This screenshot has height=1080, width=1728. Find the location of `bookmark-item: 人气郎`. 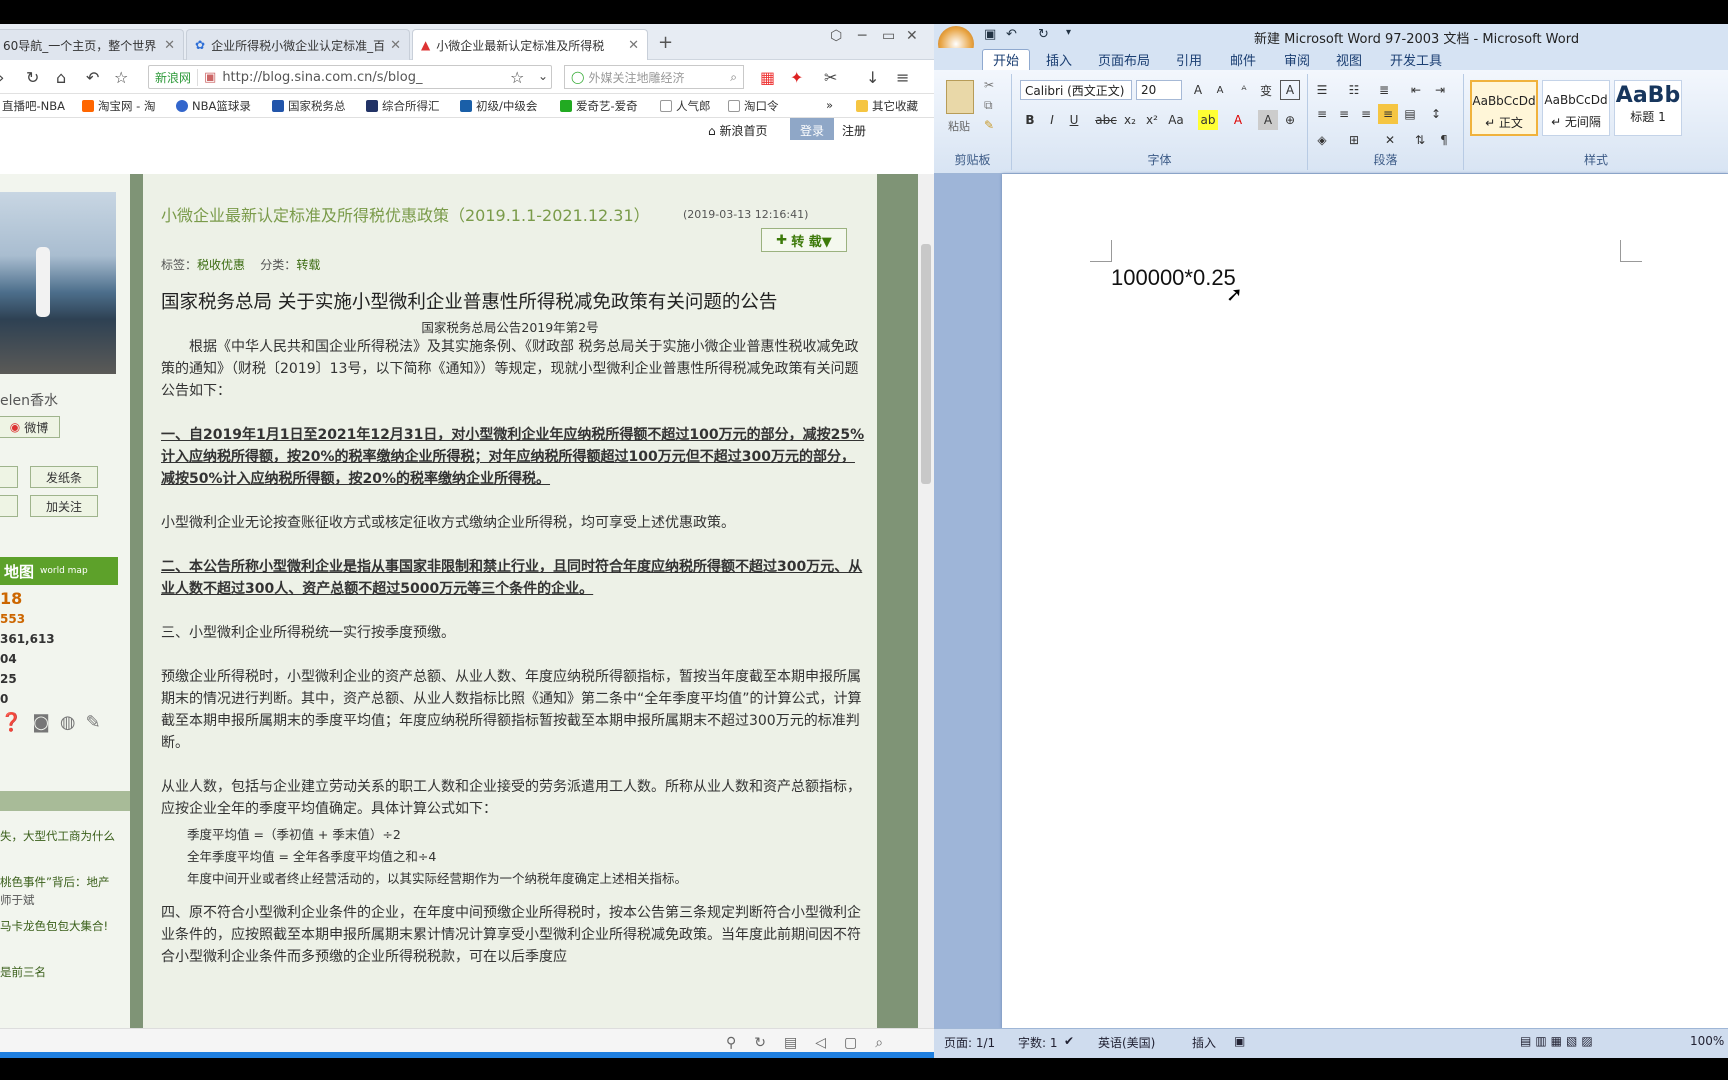

bookmark-item: 人气郎 is located at coordinates (685, 106).